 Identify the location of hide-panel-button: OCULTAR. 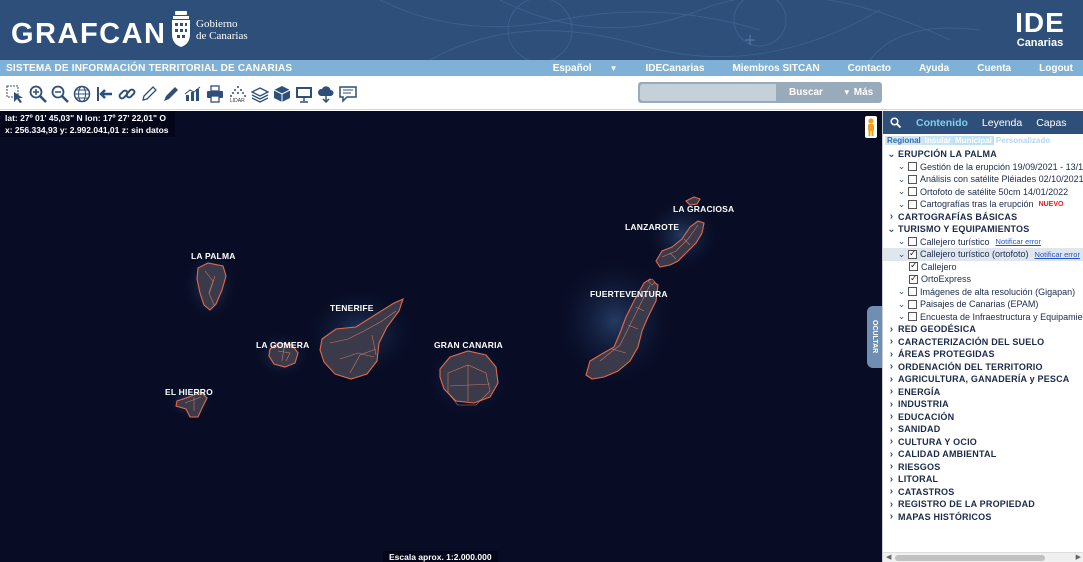
(874, 337).